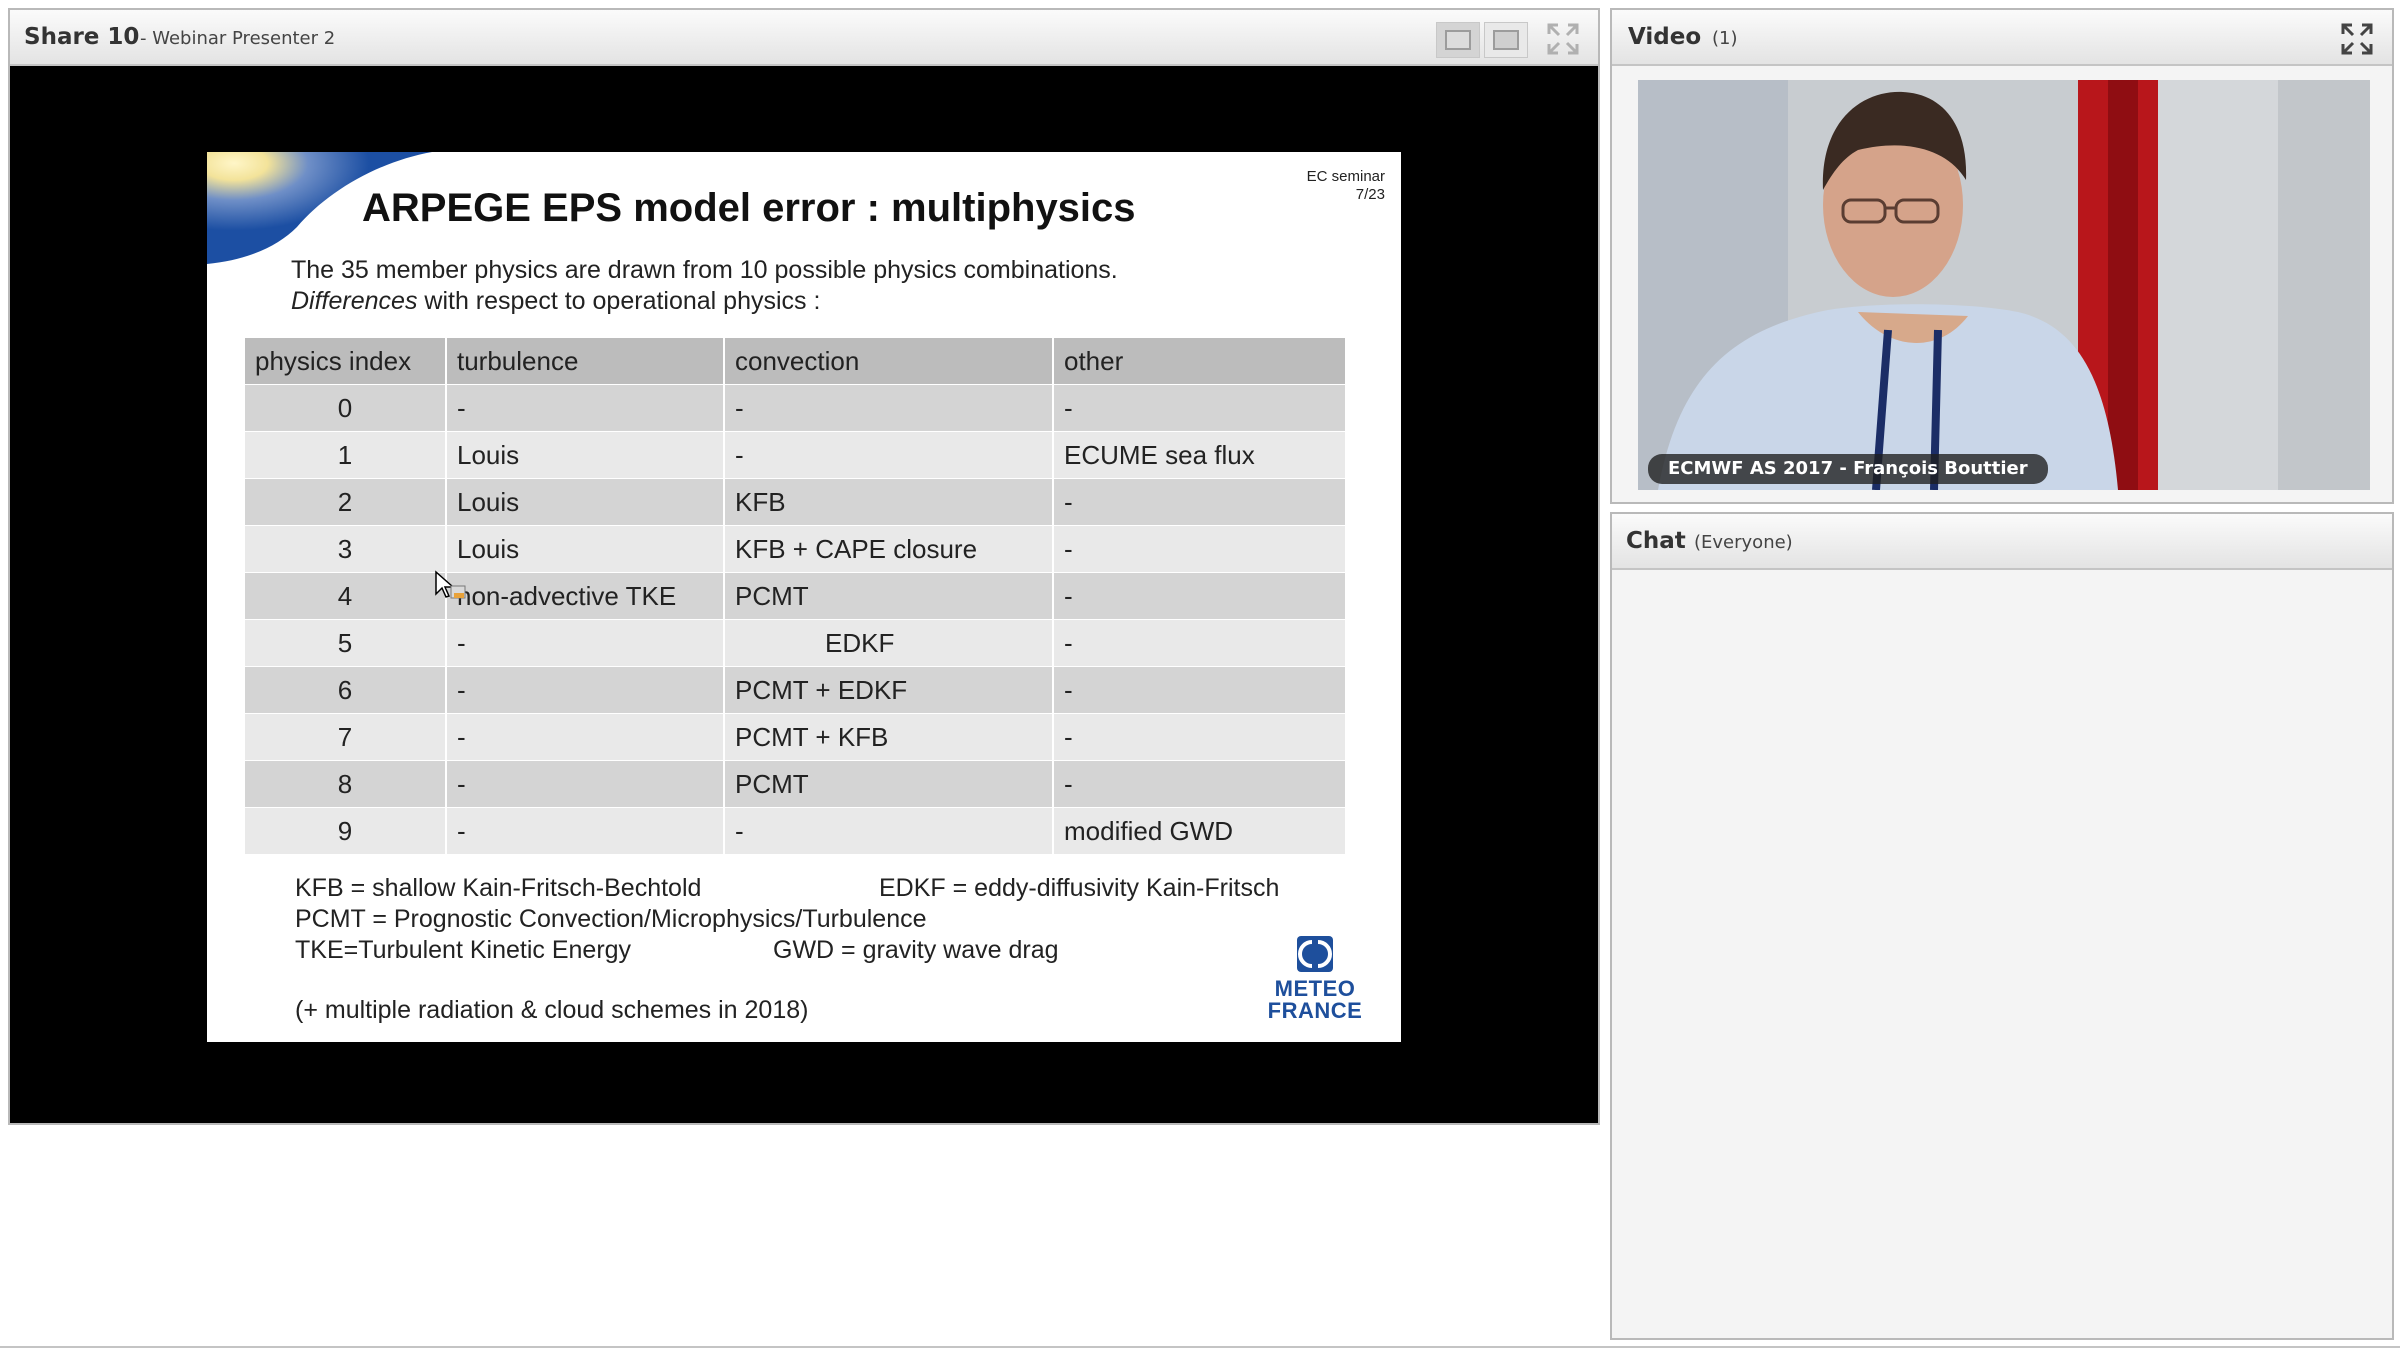  Describe the element at coordinates (1346, 186) in the screenshot. I see `slide-reference: EC seminar 7/23` at that location.